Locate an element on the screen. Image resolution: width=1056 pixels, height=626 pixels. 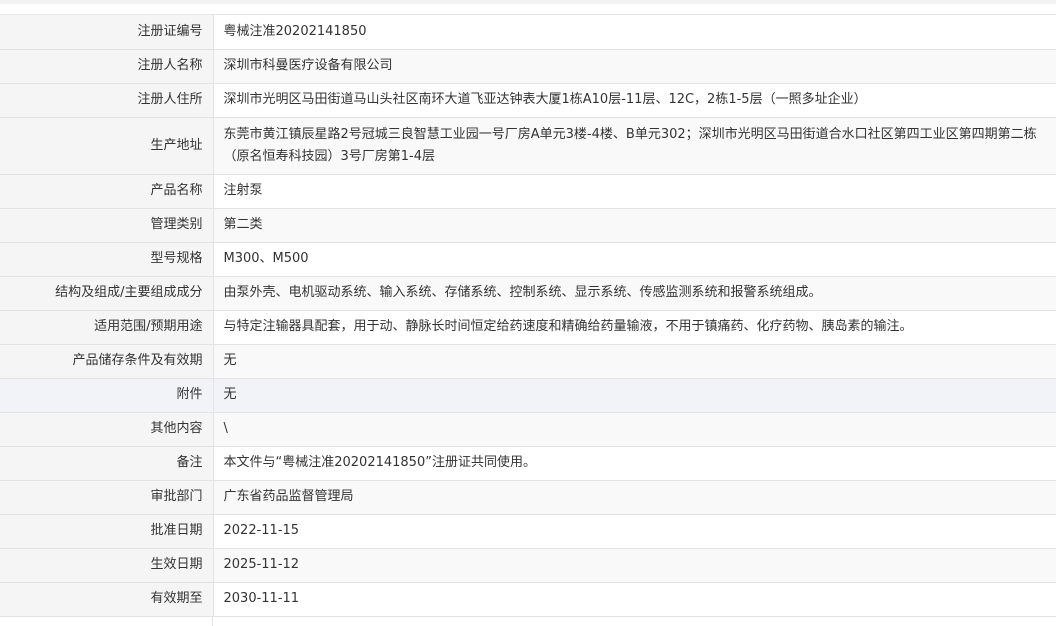
row-storage-conditions: 产品储存条件及有效期 无 is located at coordinates (528, 361).